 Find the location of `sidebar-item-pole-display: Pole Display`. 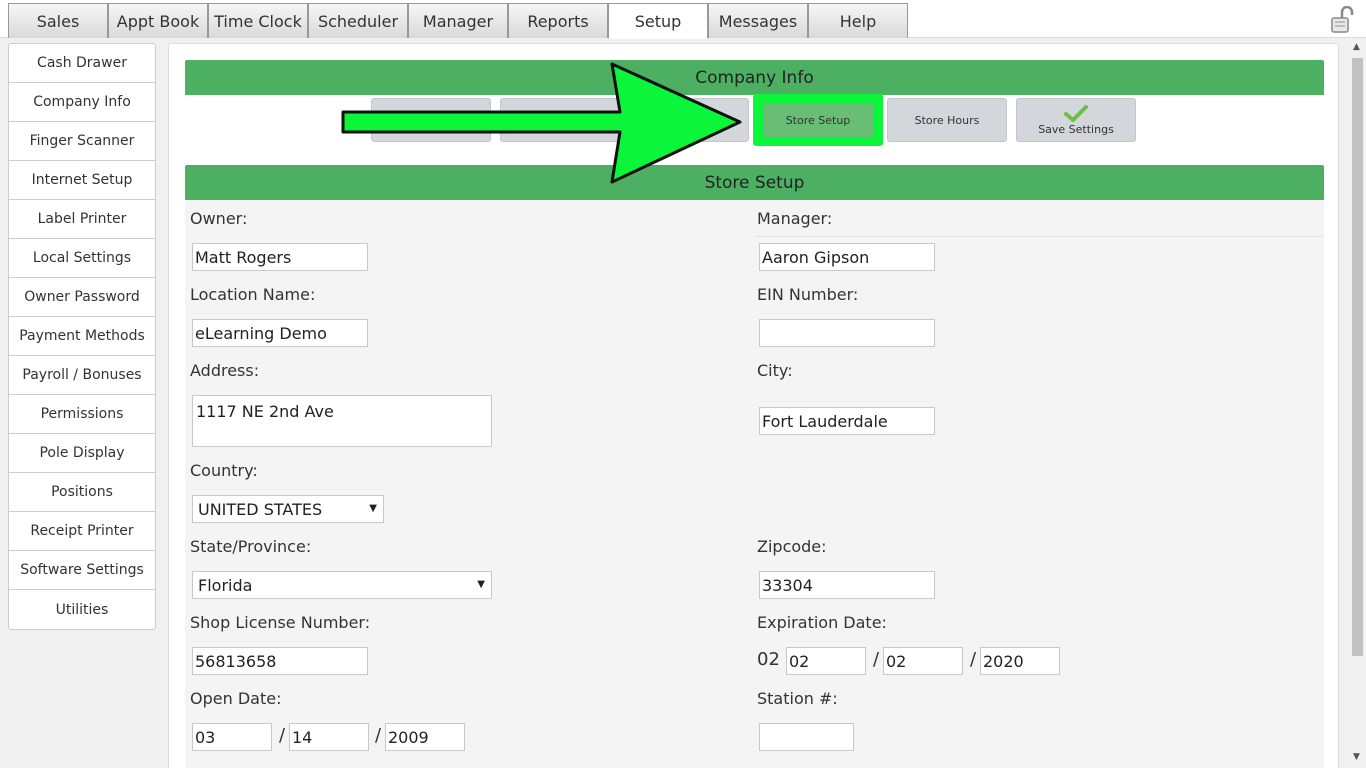

sidebar-item-pole-display: Pole Display is located at coordinates (82, 453).